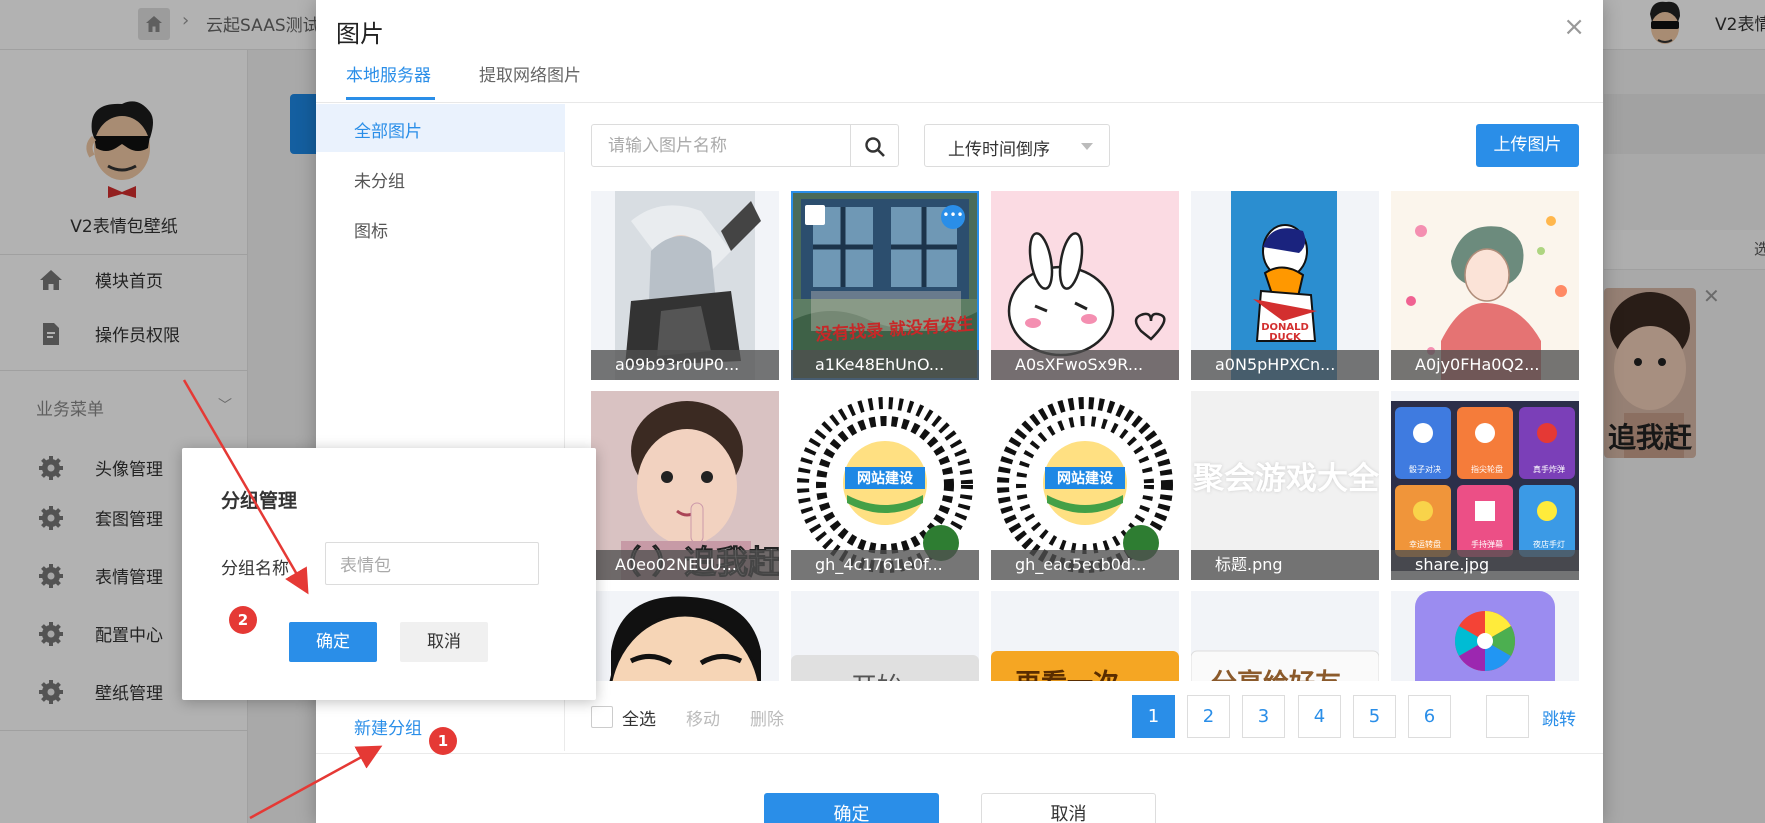 The height and width of the screenshot is (823, 1765). What do you see at coordinates (282, 599) in the screenshot?
I see `annotation-arrows` at bounding box center [282, 599].